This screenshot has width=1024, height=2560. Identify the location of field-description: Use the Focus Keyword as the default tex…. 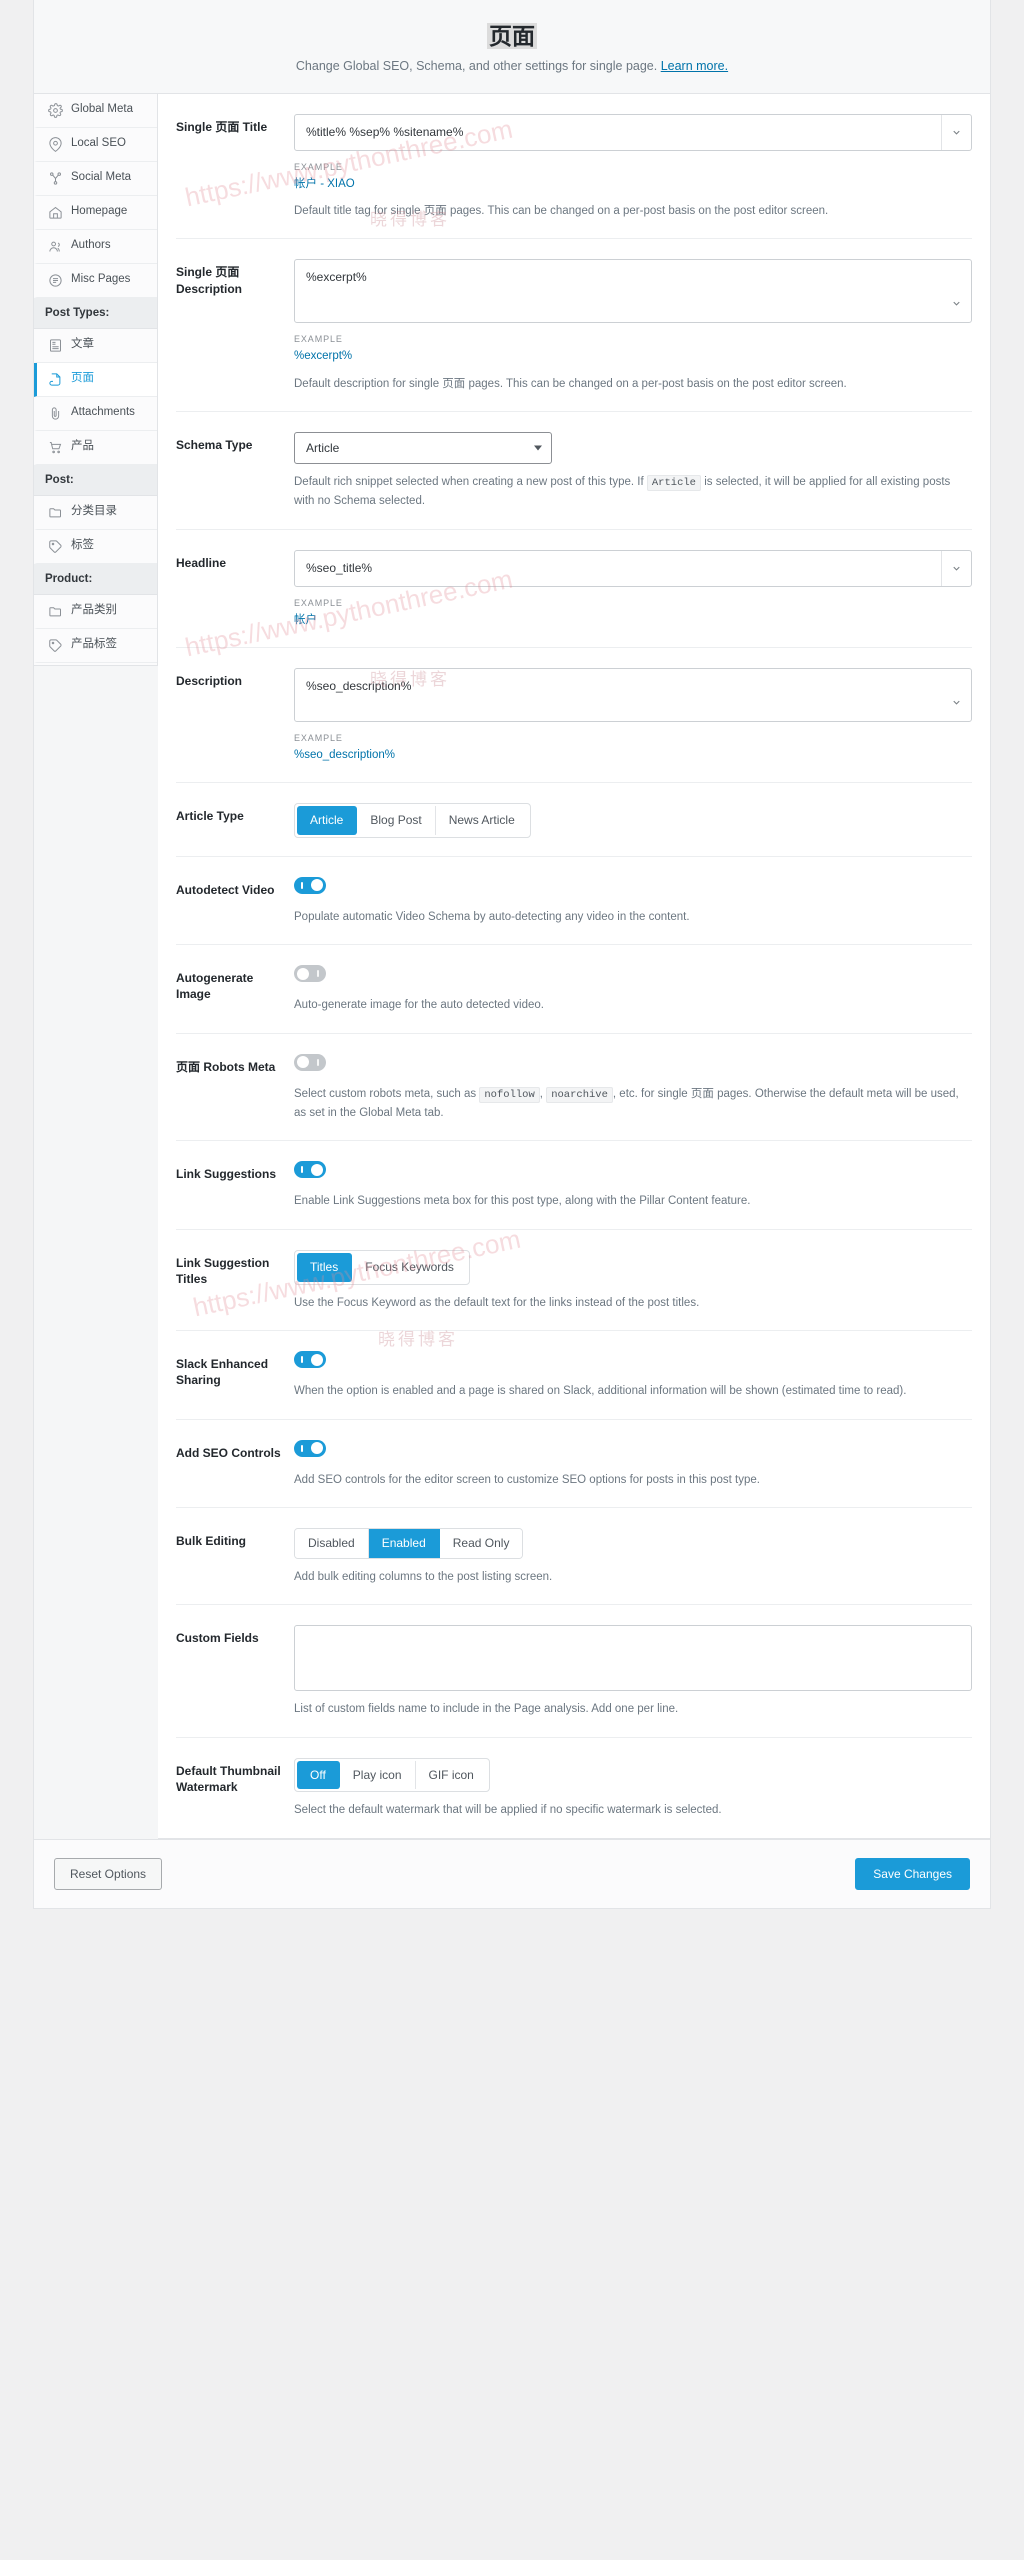
(497, 1302).